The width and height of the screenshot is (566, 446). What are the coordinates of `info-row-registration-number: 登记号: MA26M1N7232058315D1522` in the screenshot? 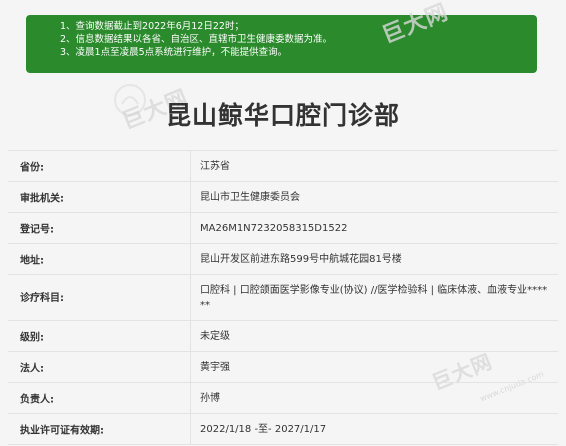 It's located at (283, 228).